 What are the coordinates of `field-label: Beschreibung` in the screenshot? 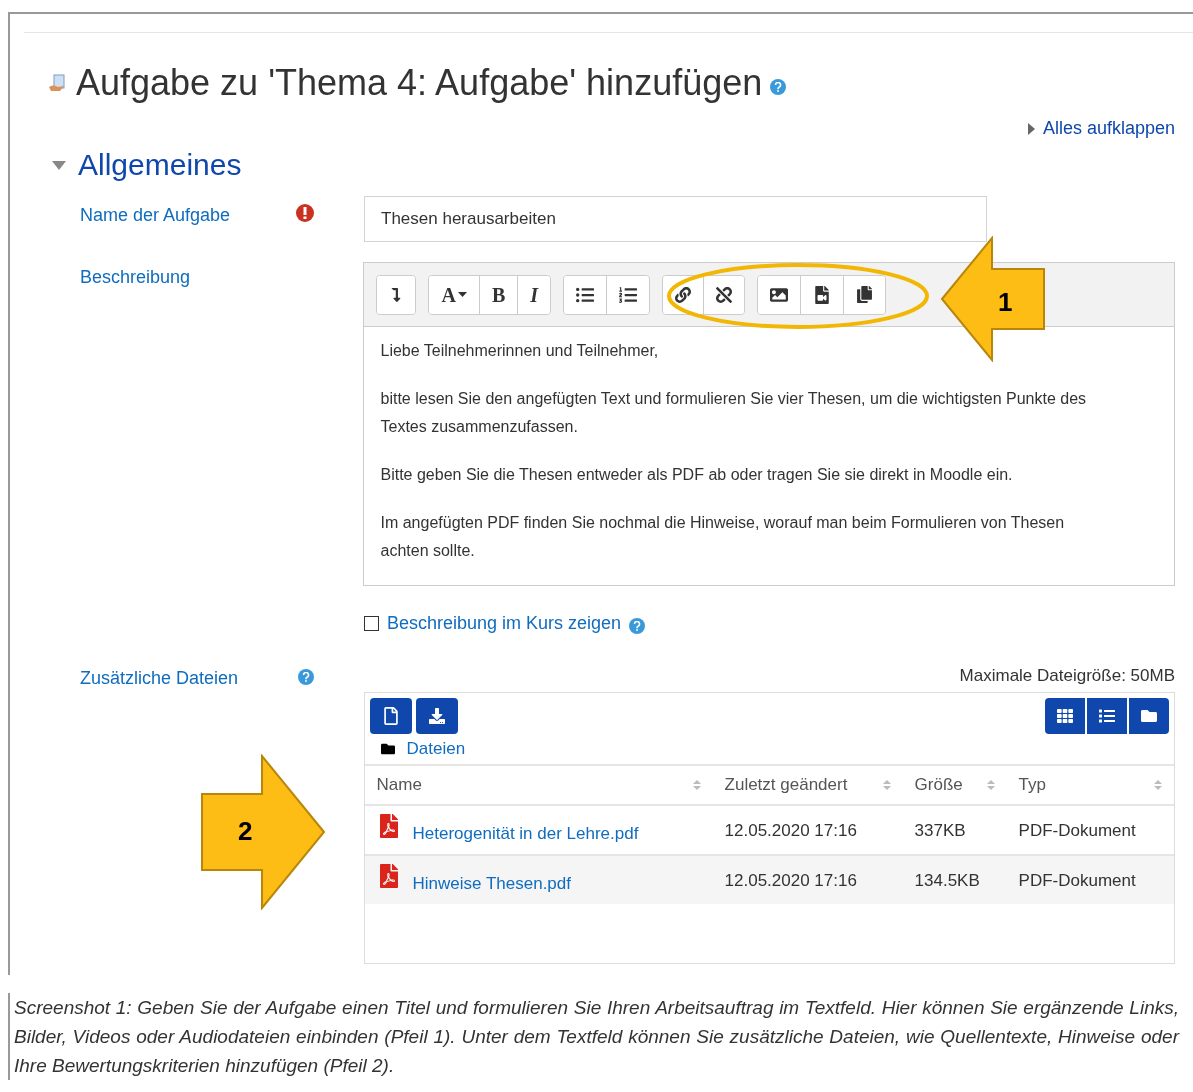 It's located at (135, 277).